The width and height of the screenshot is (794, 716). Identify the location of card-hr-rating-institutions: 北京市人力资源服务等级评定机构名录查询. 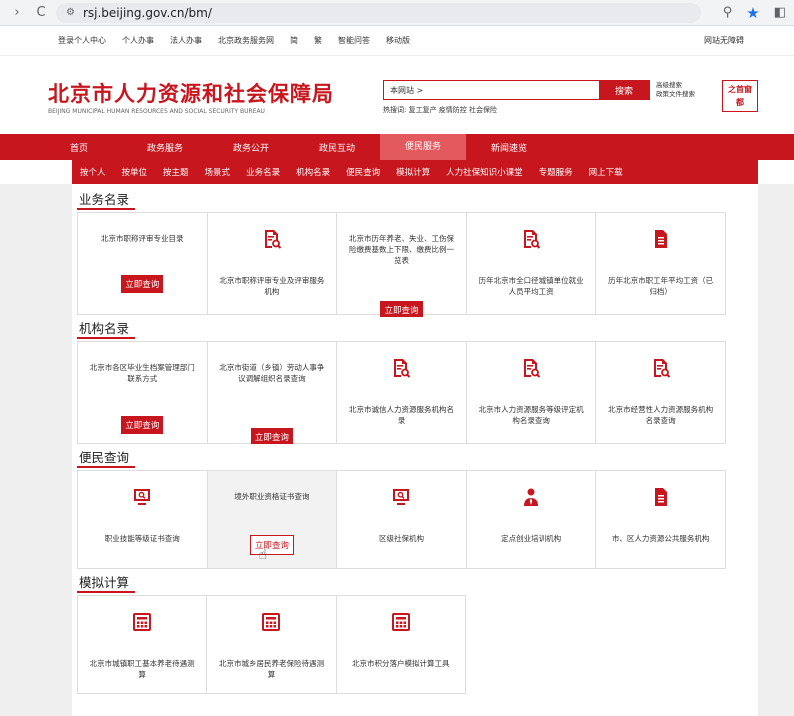
(531, 393).